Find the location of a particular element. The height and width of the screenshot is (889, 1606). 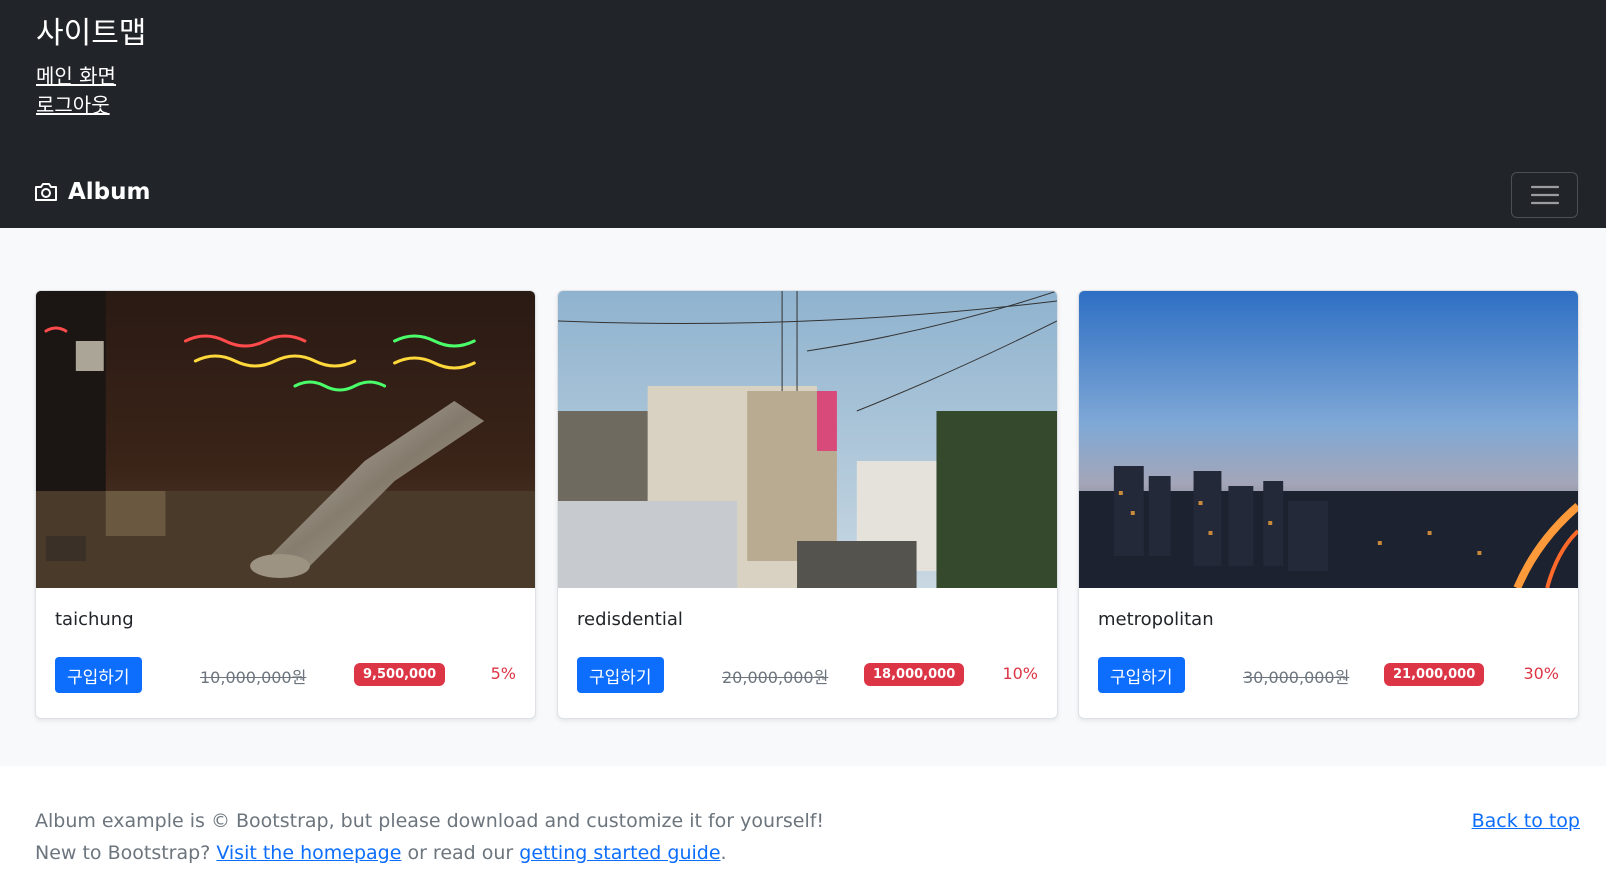

discount-percent: 30% is located at coordinates (1541, 673).